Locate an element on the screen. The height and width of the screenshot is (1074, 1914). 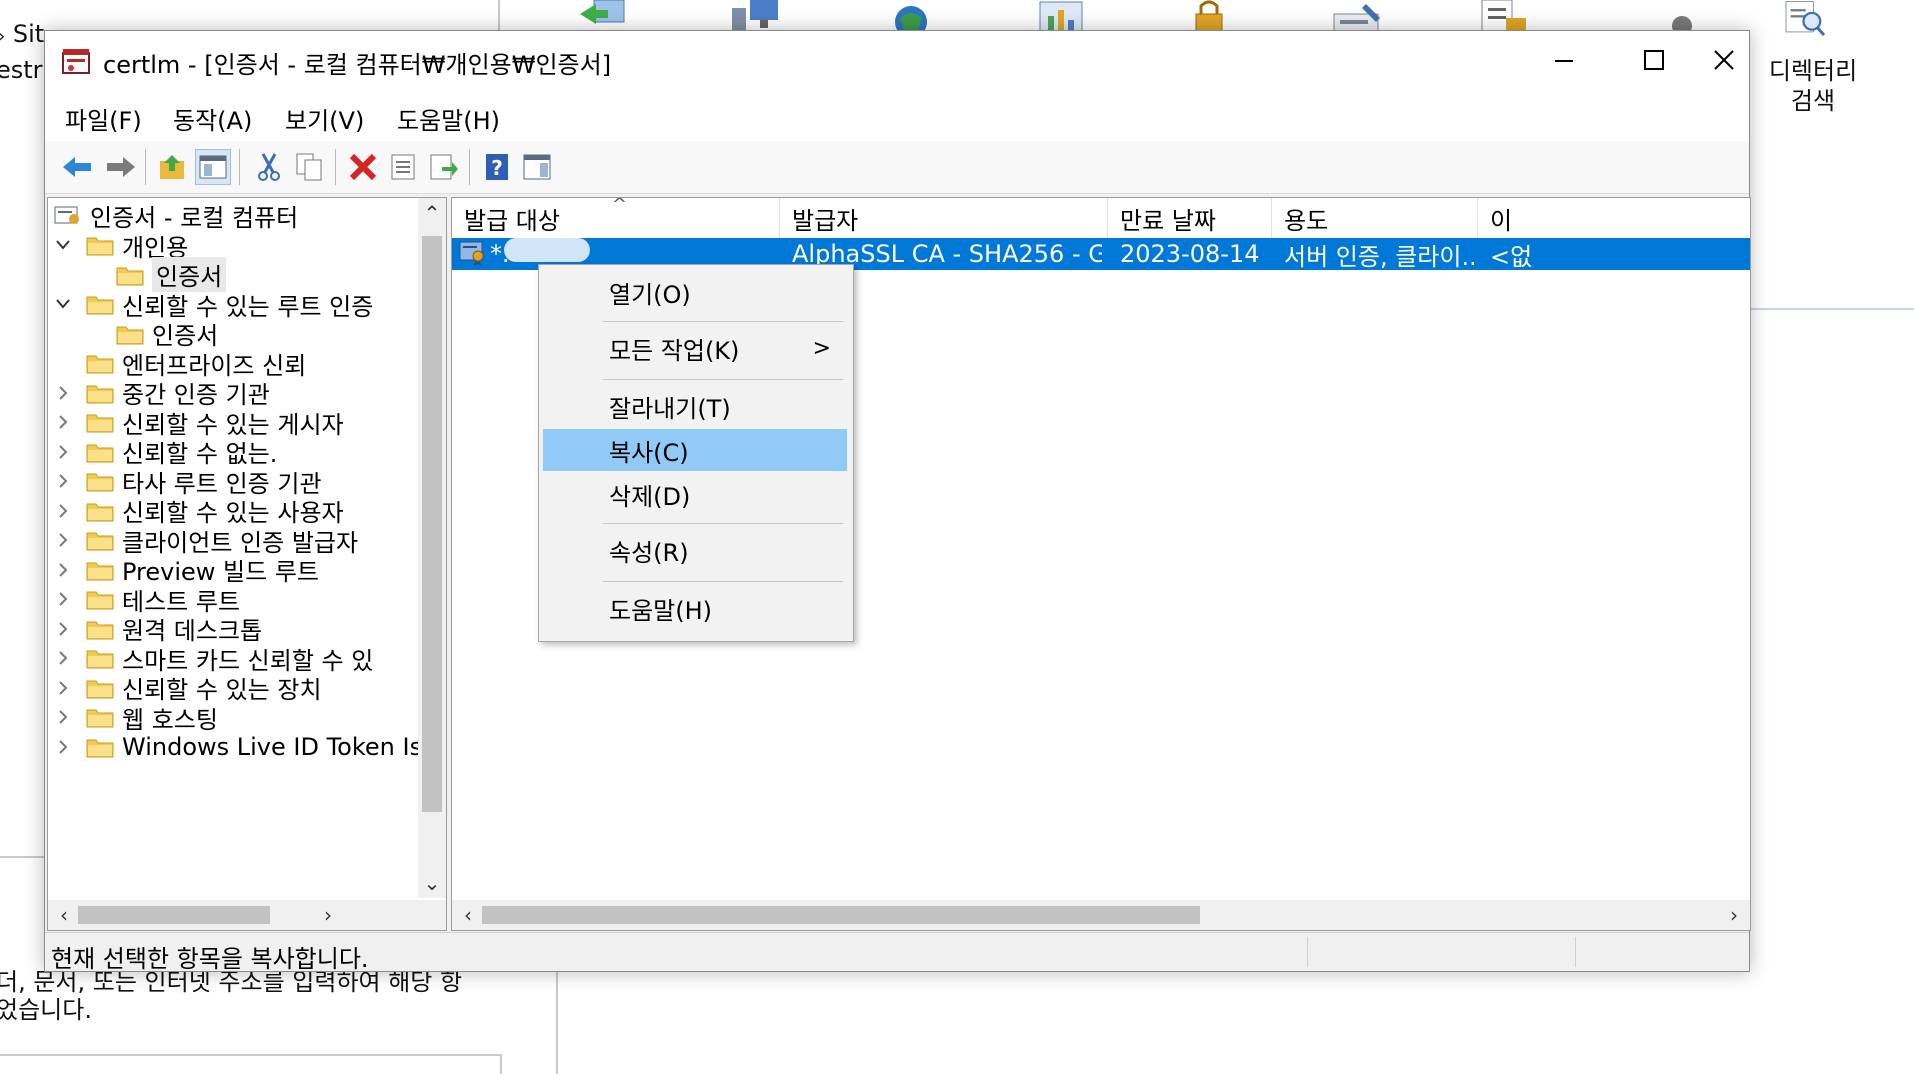
minimize-button is located at coordinates (1564, 60).